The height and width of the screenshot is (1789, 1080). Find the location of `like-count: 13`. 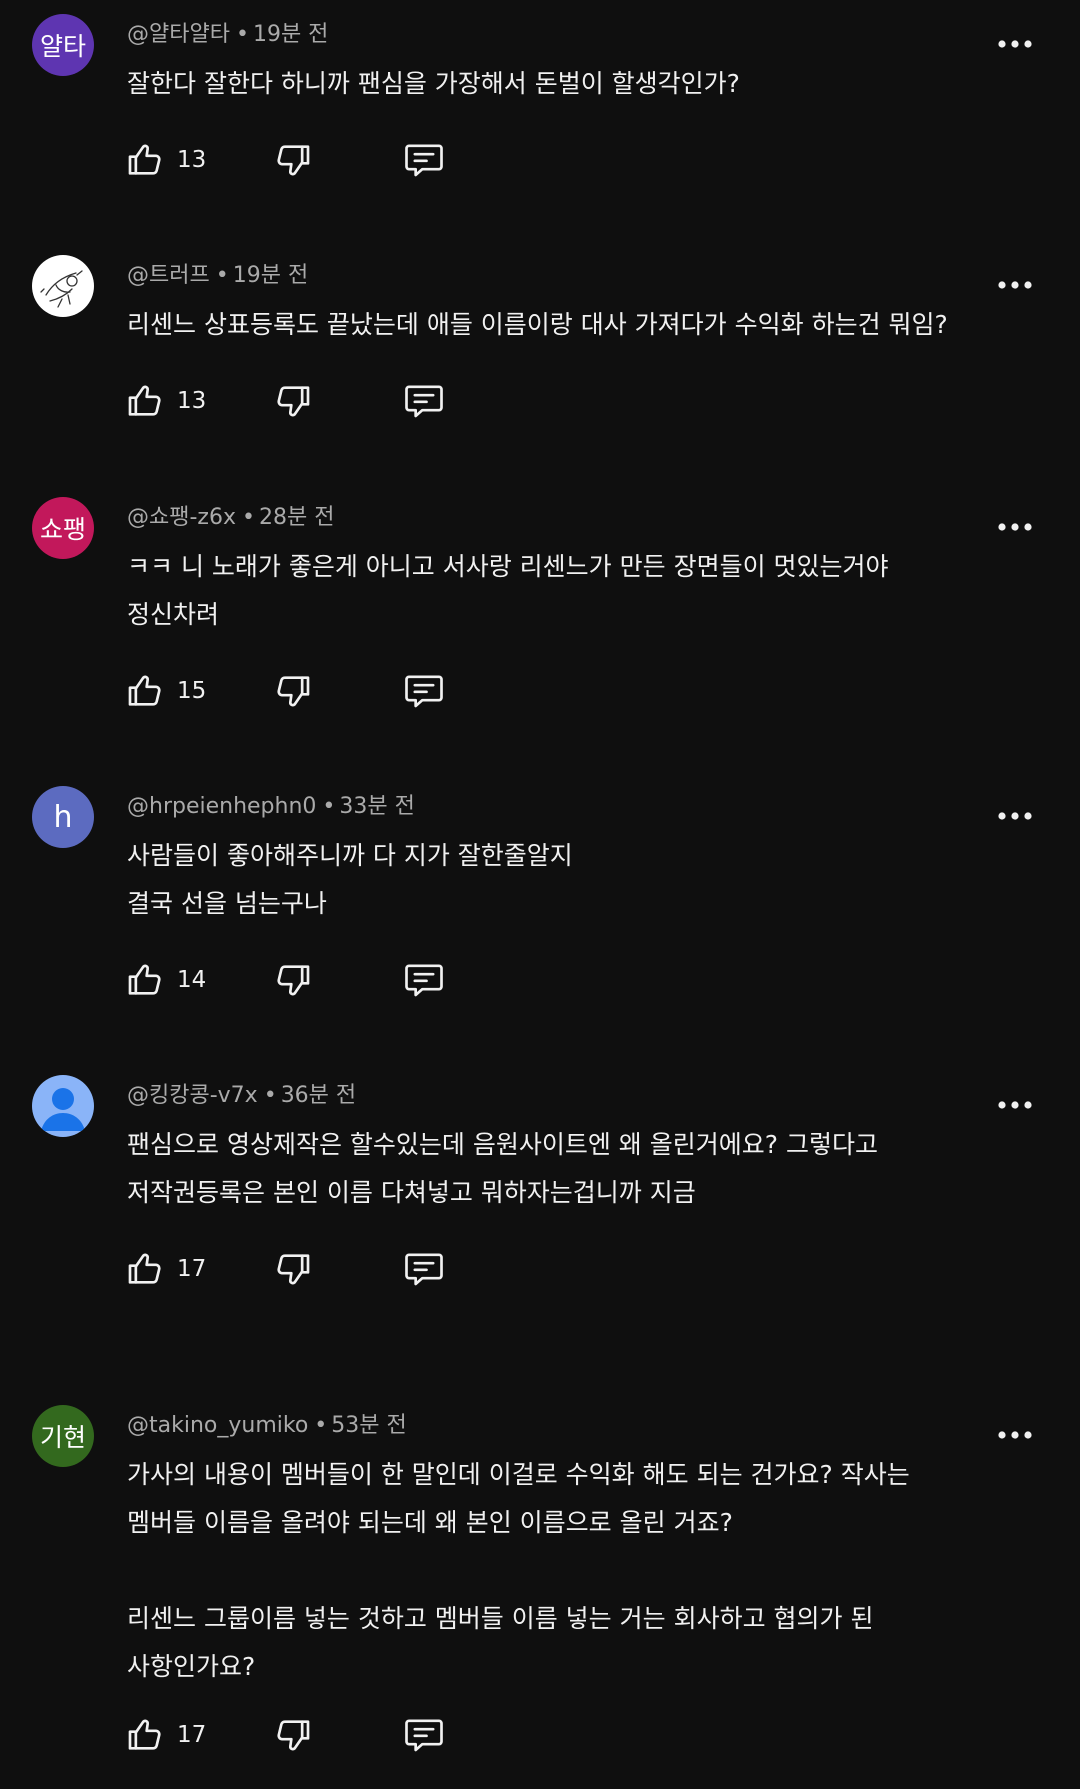

like-count: 13 is located at coordinates (192, 160).